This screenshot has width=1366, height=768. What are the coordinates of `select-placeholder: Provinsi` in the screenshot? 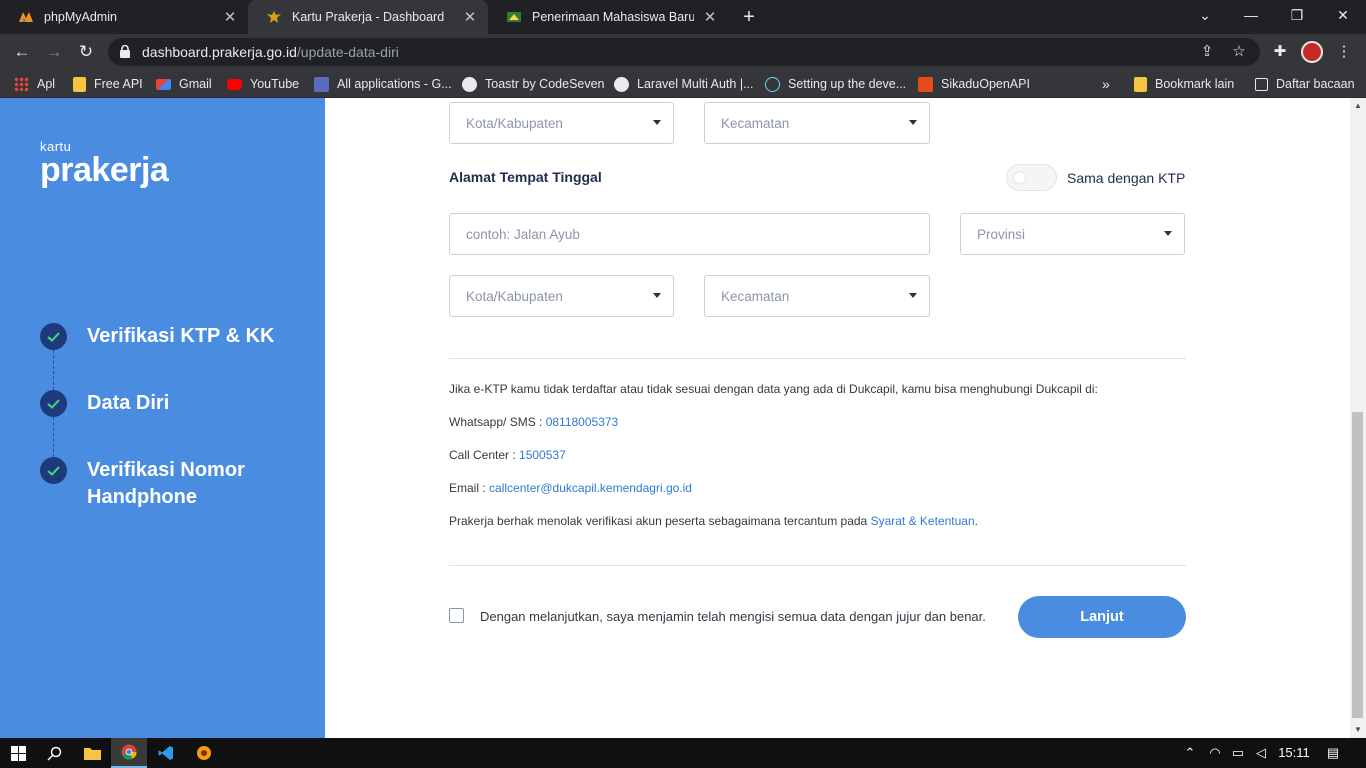 It's located at (1001, 234).